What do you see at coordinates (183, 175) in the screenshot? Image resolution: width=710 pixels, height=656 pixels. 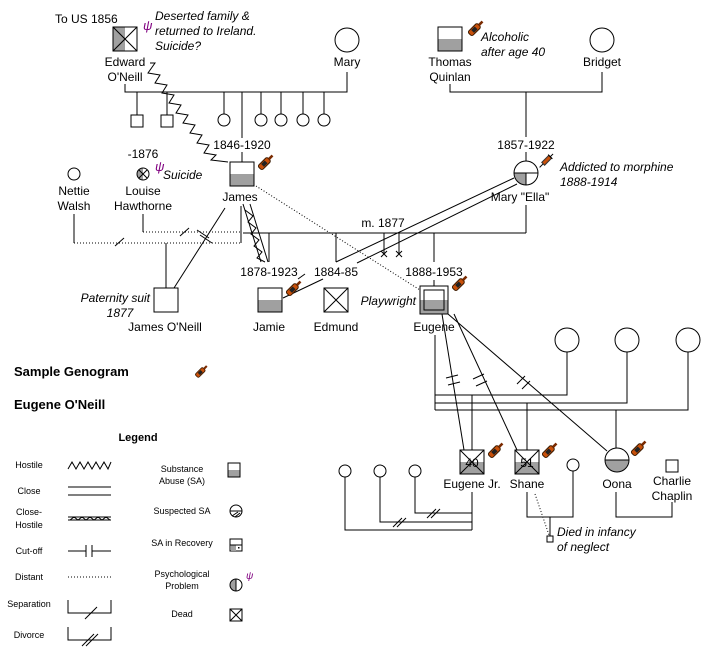 I see `louise-desc: Suicide` at bounding box center [183, 175].